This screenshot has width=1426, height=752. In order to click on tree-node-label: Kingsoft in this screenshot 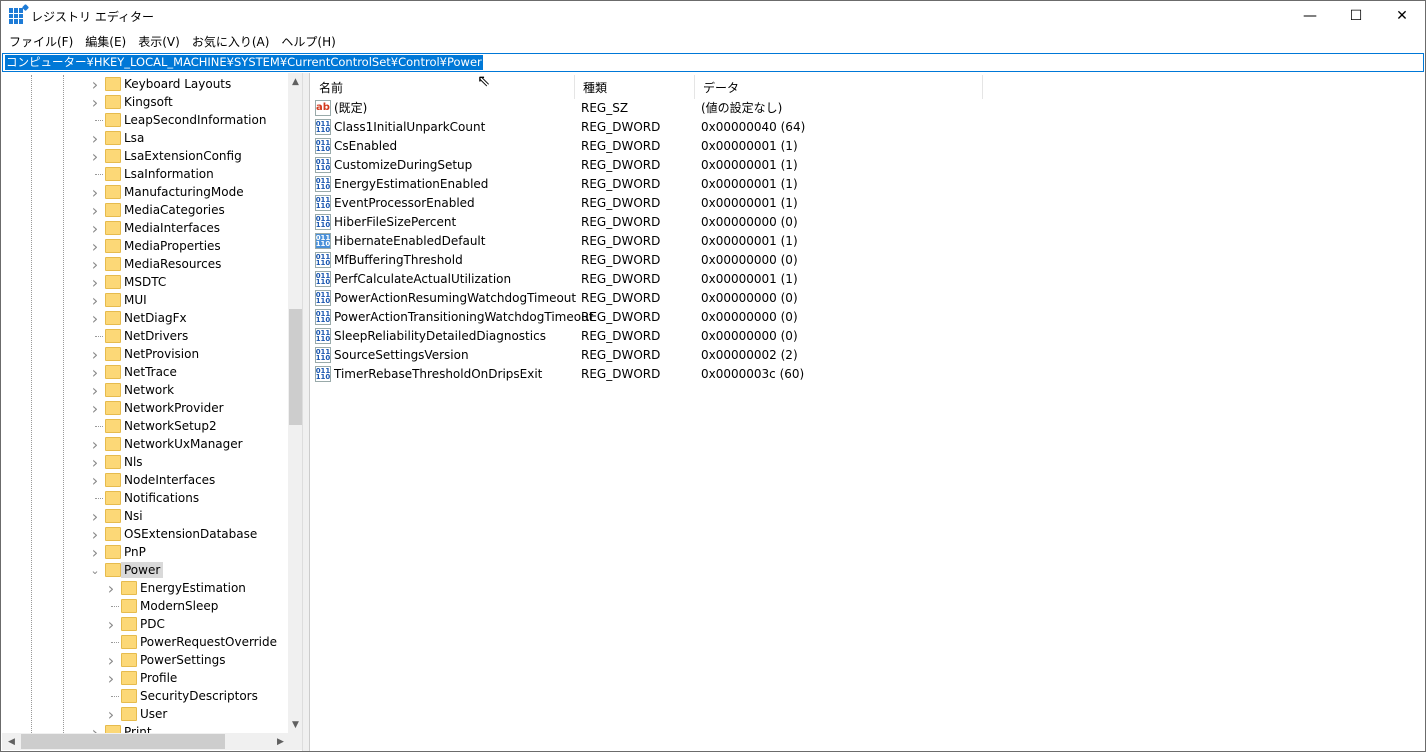, I will do `click(148, 102)`.